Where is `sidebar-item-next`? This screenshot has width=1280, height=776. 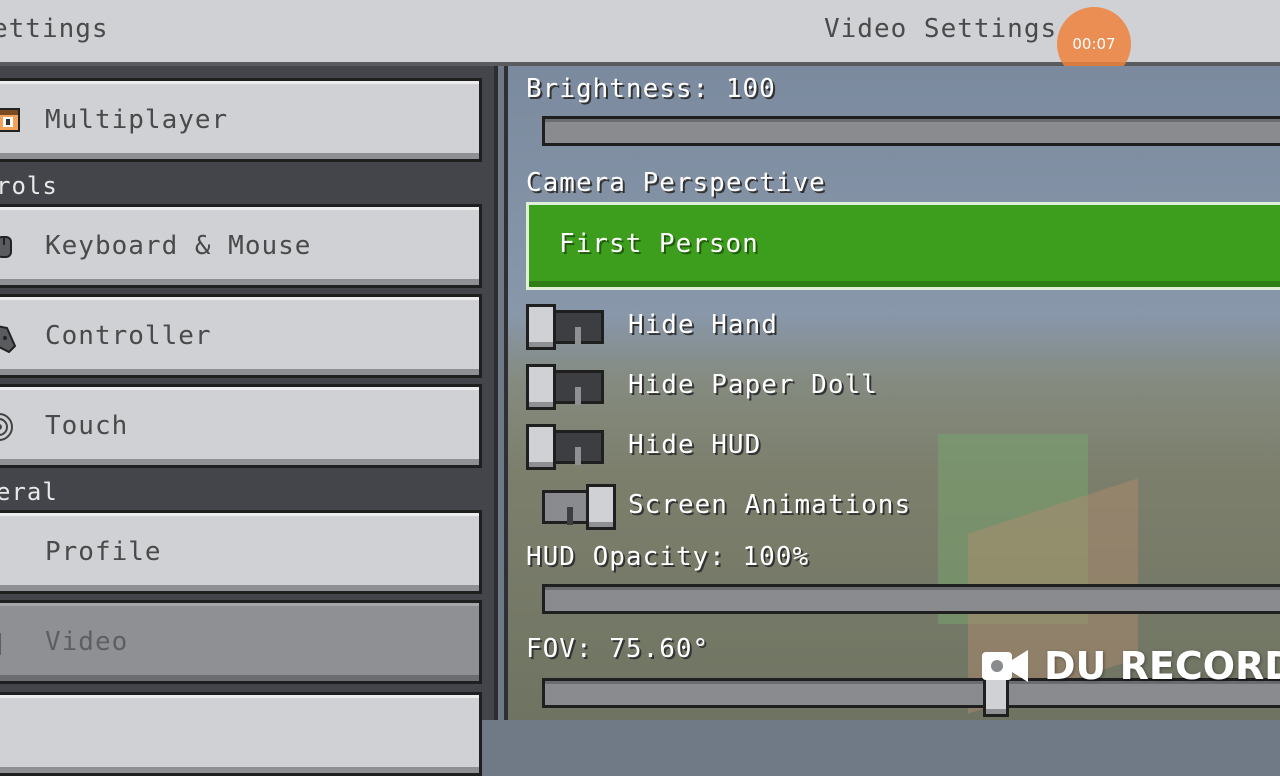
sidebar-item-next is located at coordinates (241, 734).